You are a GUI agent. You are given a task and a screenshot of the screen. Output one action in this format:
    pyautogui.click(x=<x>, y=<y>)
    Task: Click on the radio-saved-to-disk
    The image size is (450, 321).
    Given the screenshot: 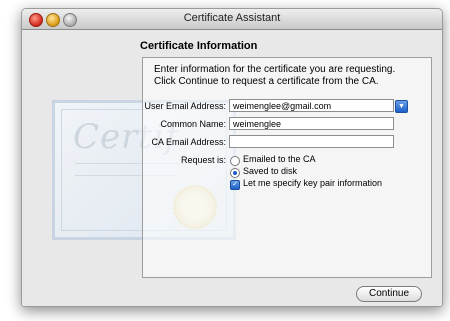 What is the action you would take?
    pyautogui.click(x=235, y=173)
    